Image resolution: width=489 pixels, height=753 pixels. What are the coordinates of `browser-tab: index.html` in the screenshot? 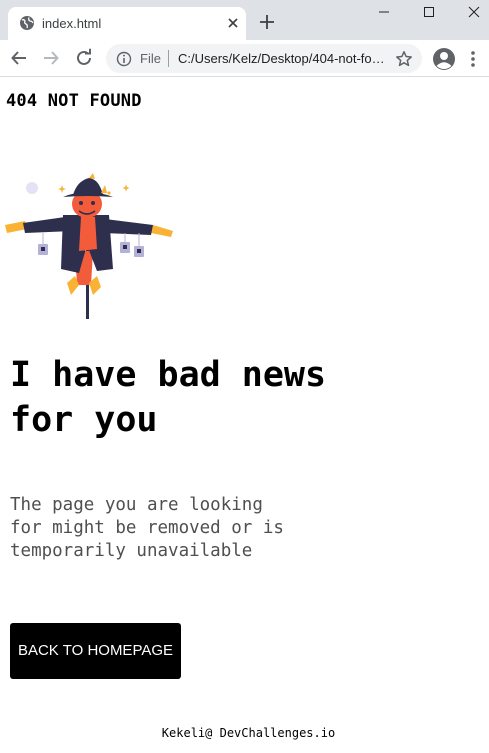 It's located at (127, 23).